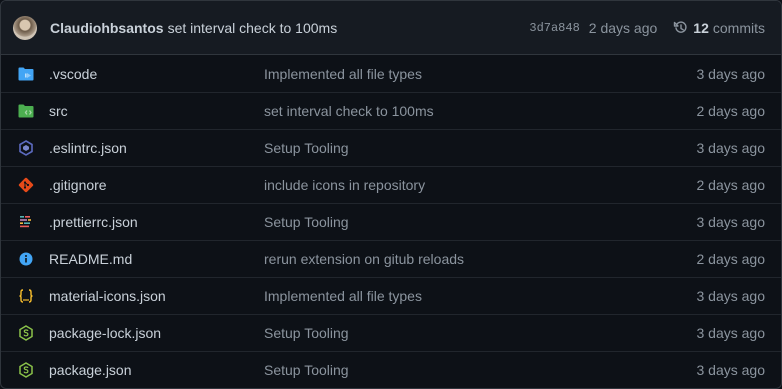 This screenshot has width=782, height=389. I want to click on file-row: .eslintrc.json Setup Tooling 3 days ago, so click(391, 147).